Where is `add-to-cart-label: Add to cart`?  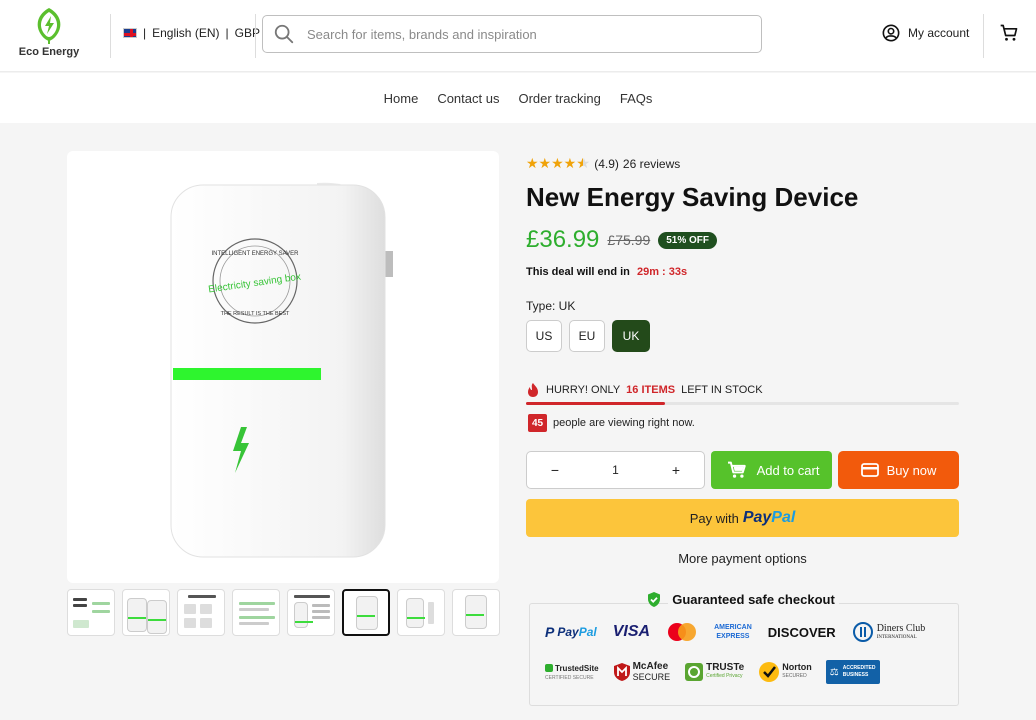 add-to-cart-label: Add to cart is located at coordinates (788, 470).